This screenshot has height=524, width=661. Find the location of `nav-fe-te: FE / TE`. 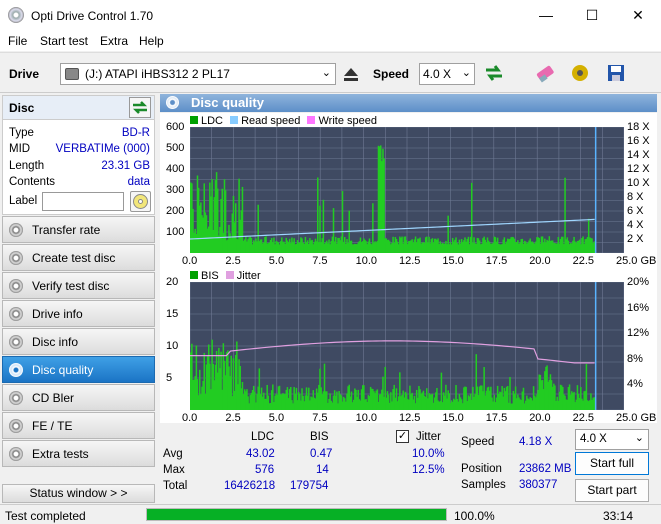

nav-fe-te: FE / TE is located at coordinates (78, 425).